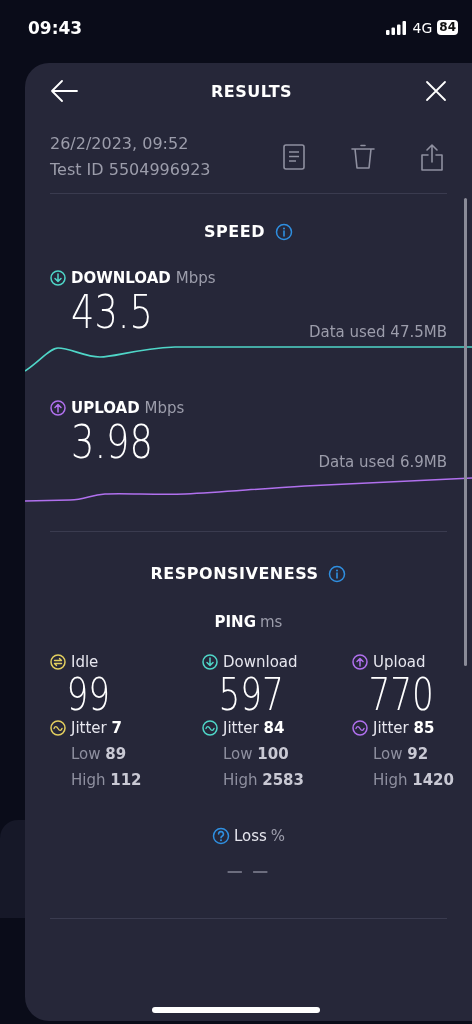 This screenshot has width=472, height=1024. Describe the element at coordinates (413, 780) in the screenshot. I see `high-text: High 1420` at that location.